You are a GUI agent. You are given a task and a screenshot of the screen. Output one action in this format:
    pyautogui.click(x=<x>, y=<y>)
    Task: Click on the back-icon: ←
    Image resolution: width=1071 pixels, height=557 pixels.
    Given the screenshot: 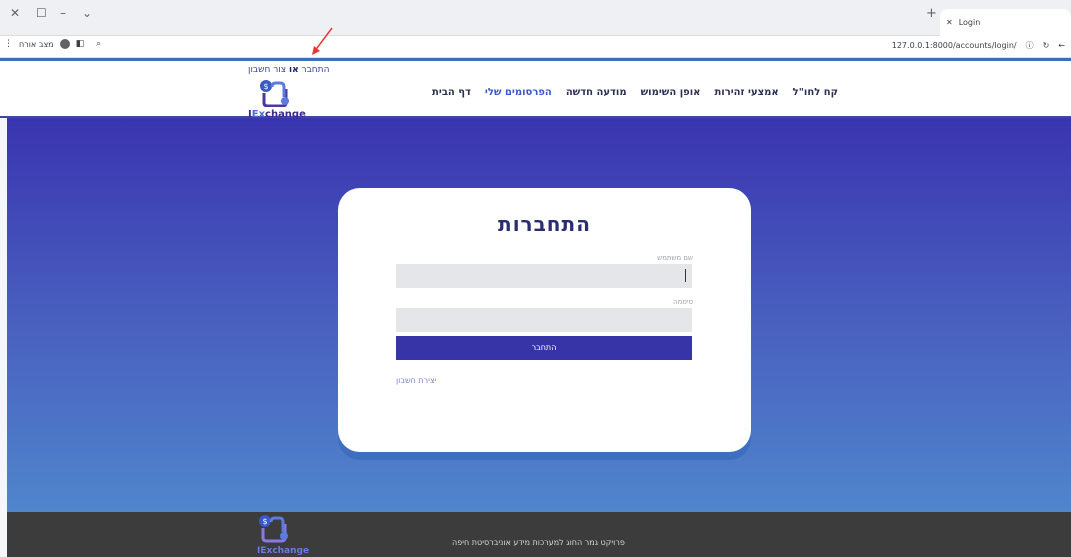 What is the action you would take?
    pyautogui.click(x=1061, y=45)
    